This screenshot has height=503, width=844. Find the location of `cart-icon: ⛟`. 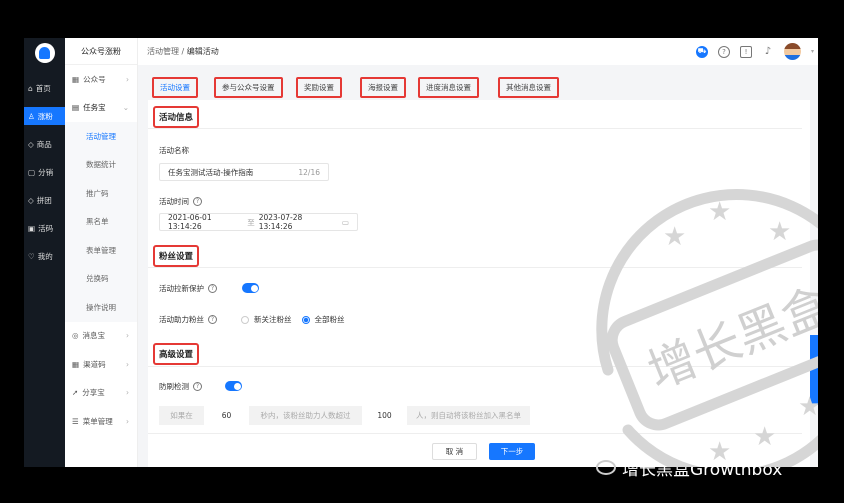

cart-icon: ⛟ is located at coordinates (701, 51).